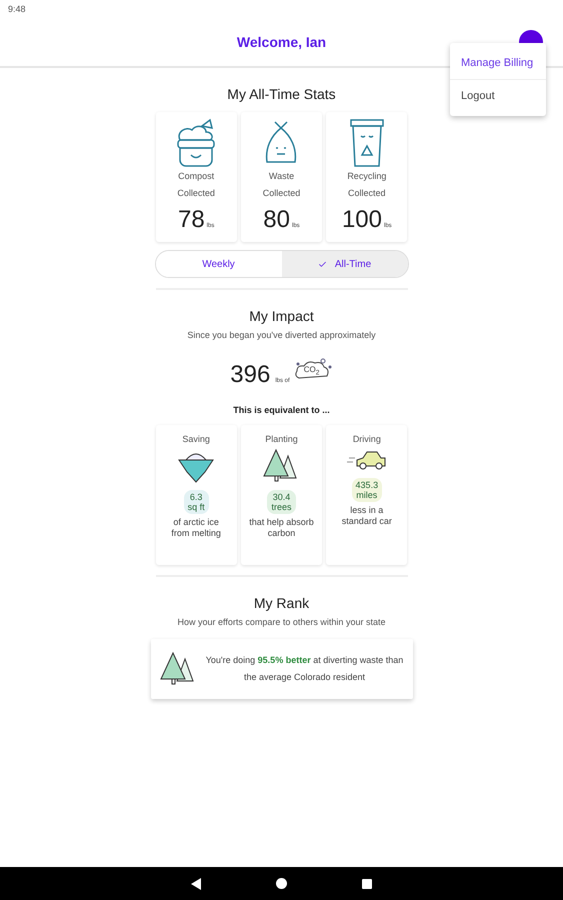 This screenshot has height=900, width=563. Describe the element at coordinates (281, 42) in the screenshot. I see `welcome-title: Welcome, Ian` at that location.